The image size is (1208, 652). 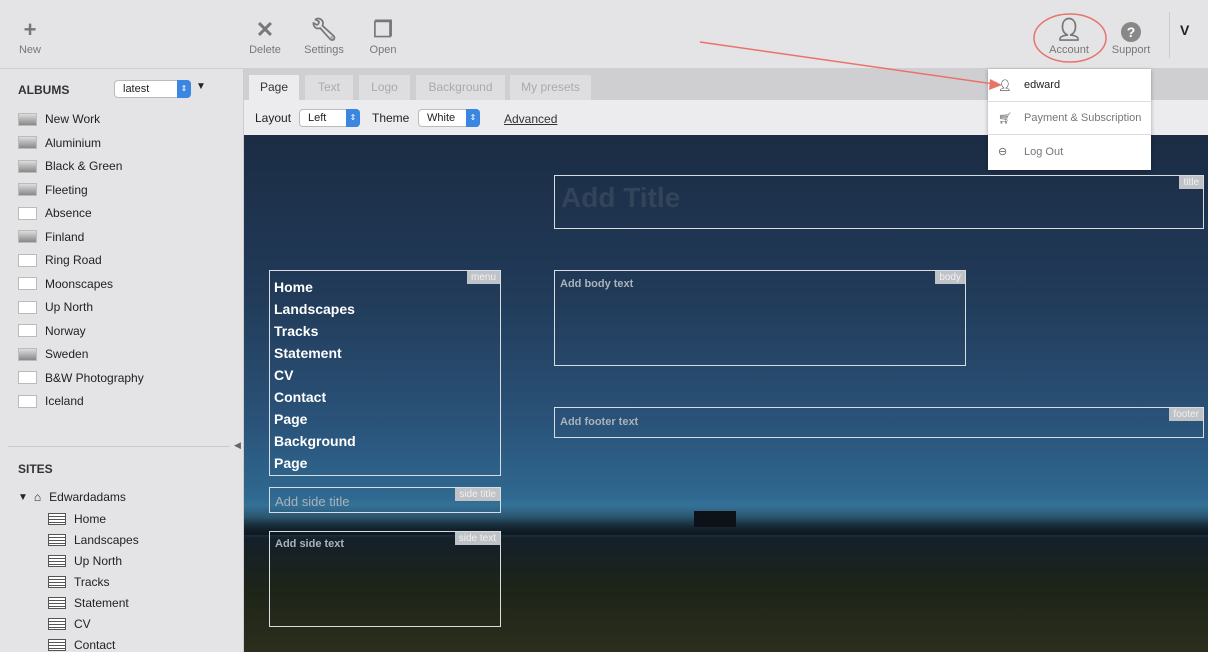 I want to click on annotation-arrow, so click(x=847, y=63).